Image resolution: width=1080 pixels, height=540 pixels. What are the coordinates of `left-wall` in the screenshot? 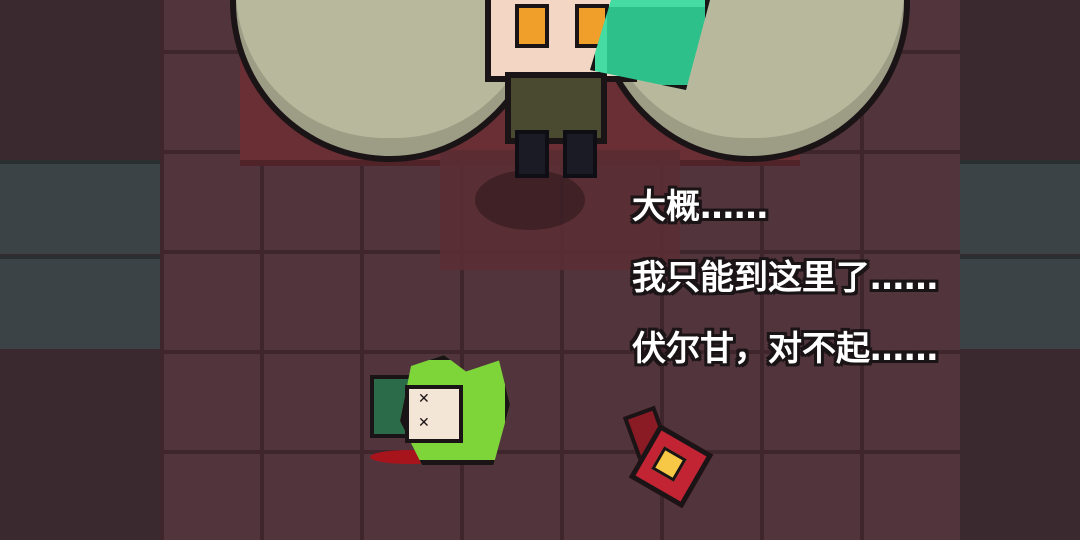 It's located at (80, 270).